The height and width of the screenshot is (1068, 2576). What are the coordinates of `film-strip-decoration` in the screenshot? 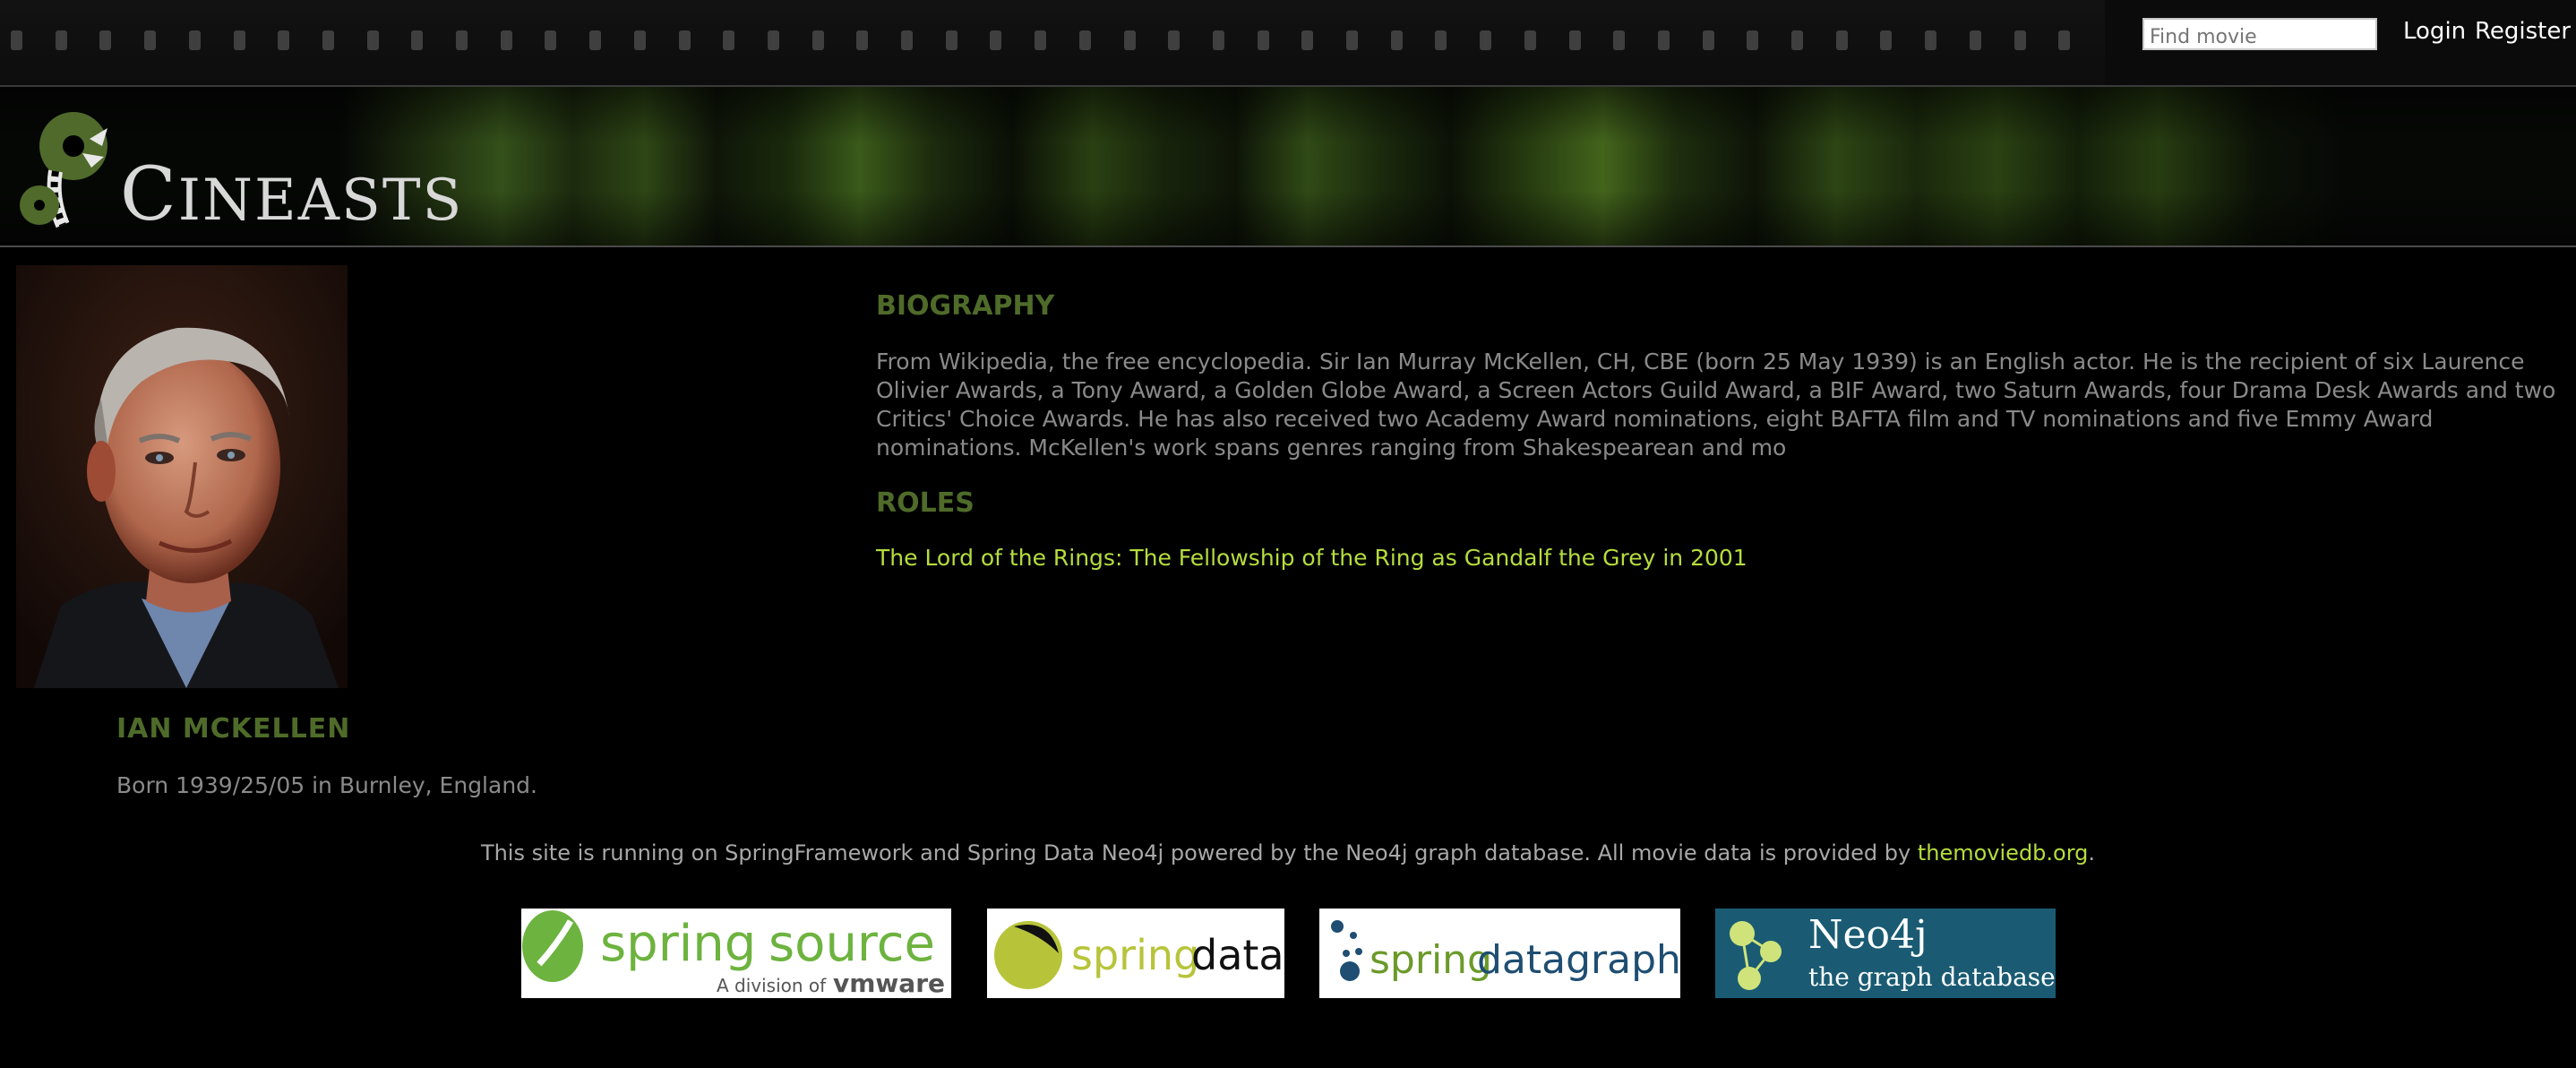 It's located at (1052, 42).